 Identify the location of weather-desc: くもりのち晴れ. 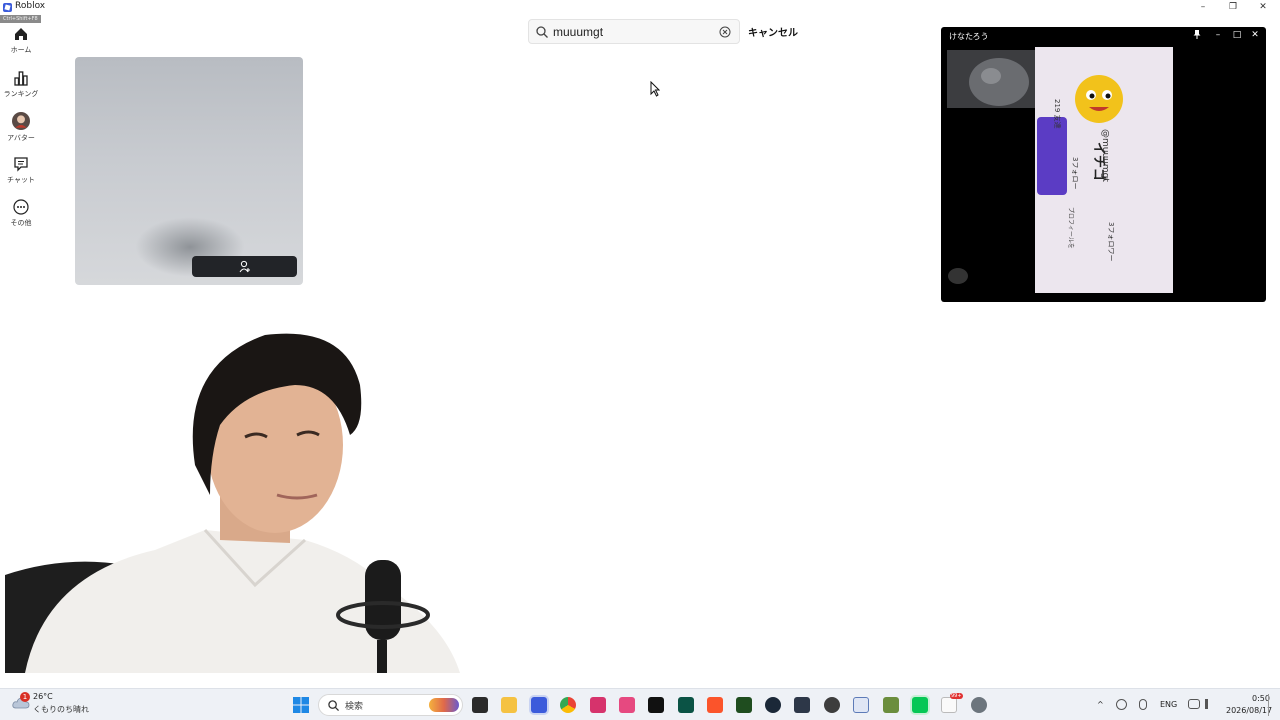
(61, 709).